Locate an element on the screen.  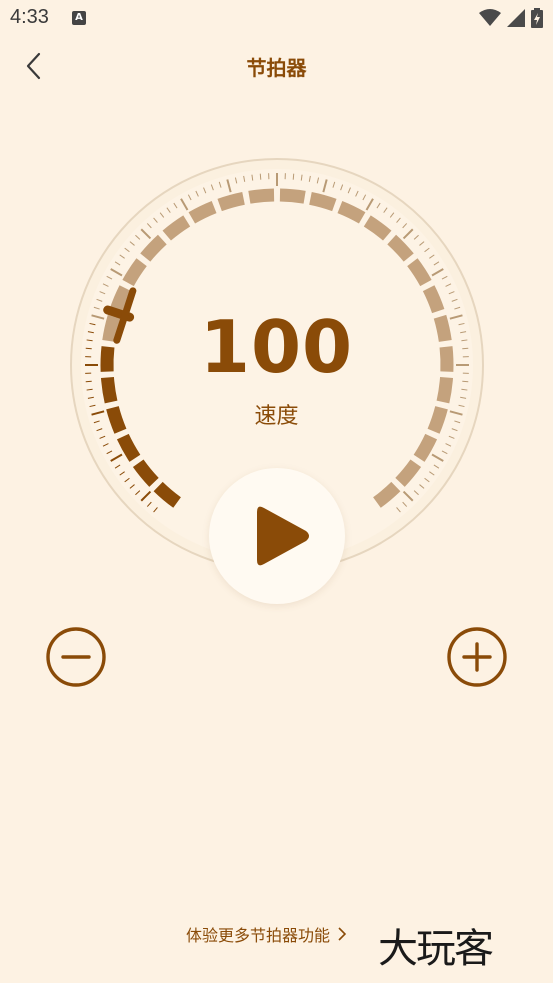
bpm-label: 速度 is located at coordinates (276, 416).